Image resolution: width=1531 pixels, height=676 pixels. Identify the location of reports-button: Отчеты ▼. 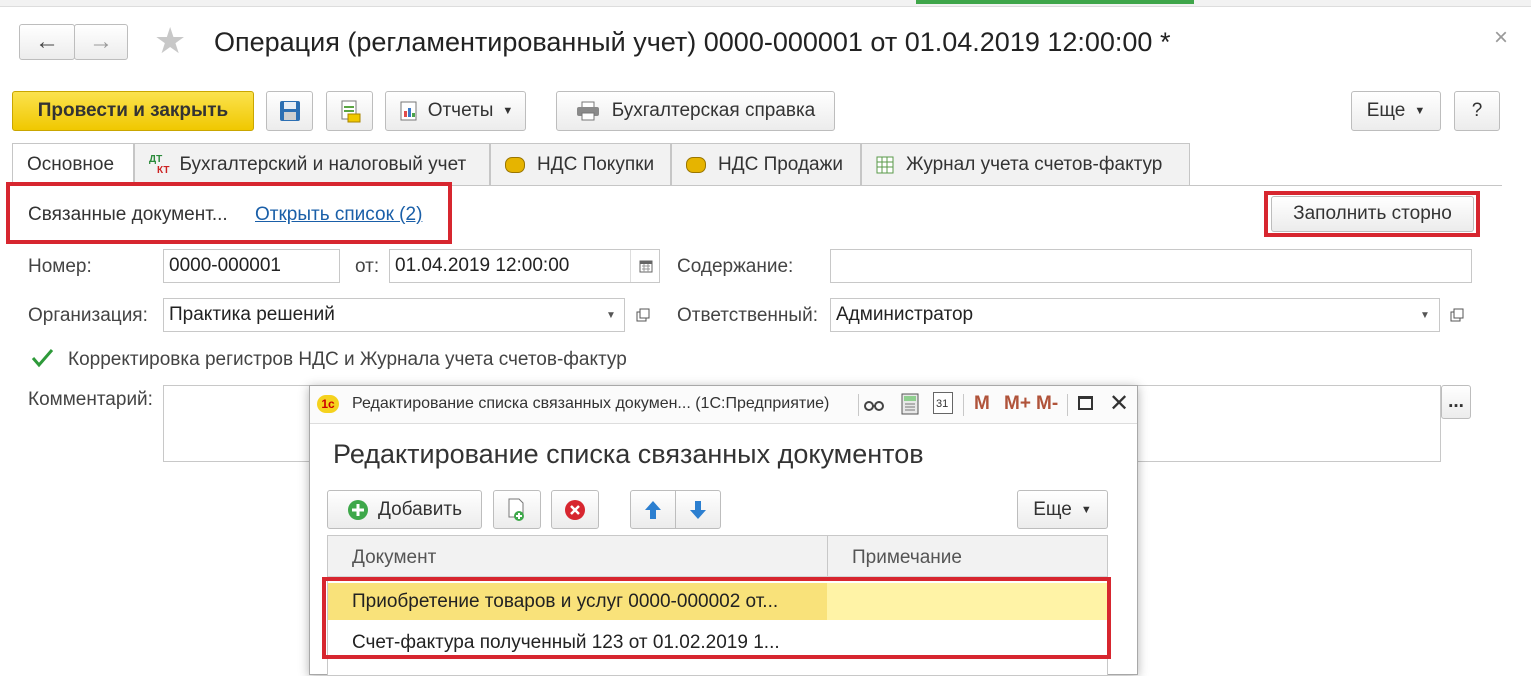
(455, 111).